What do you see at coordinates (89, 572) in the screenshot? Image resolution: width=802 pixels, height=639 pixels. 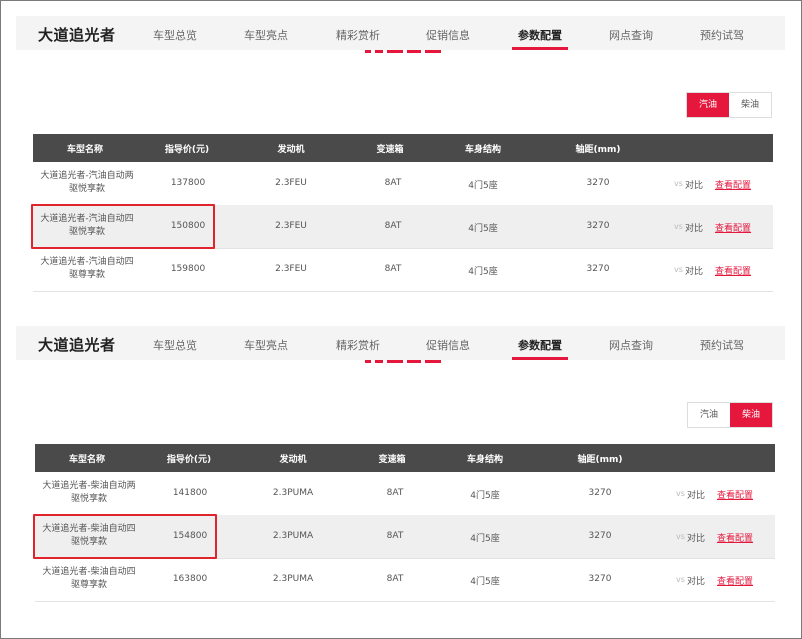 I see `model-name-line: 大道追光者-柴油自动四` at bounding box center [89, 572].